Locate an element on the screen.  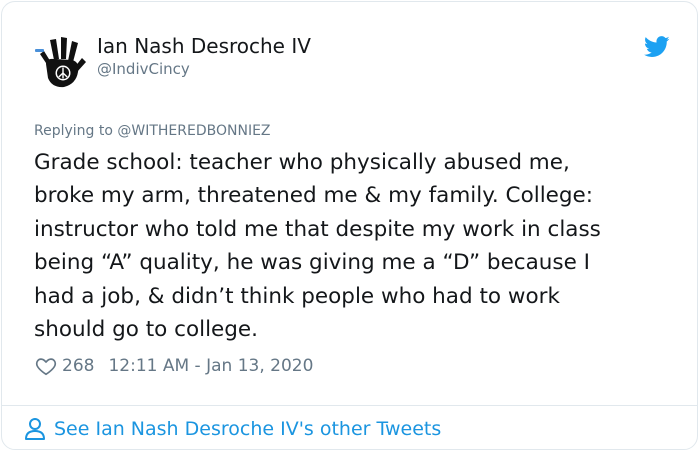
handprint-peace-icon is located at coordinates (60, 62).